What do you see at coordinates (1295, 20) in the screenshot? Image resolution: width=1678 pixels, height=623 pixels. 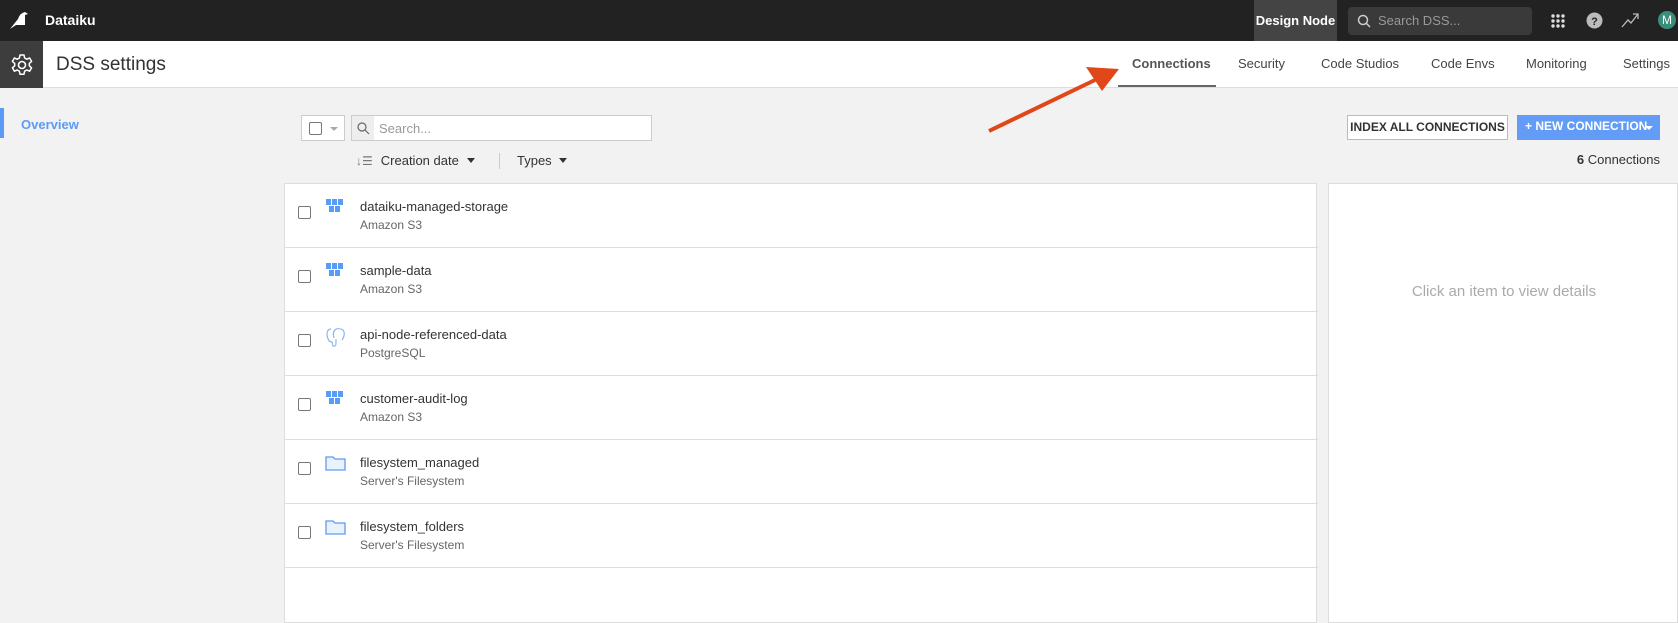 I see `design-node-label: Design Node` at bounding box center [1295, 20].